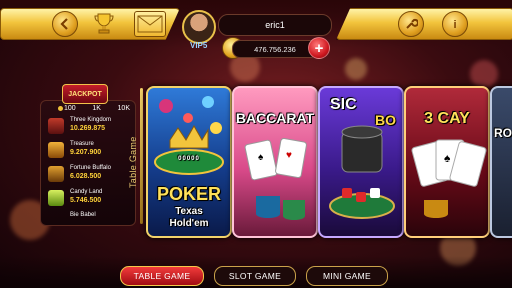 The height and width of the screenshot is (288, 512). I want to click on jackpot-item: Treasure 9.207.900, so click(89, 150).